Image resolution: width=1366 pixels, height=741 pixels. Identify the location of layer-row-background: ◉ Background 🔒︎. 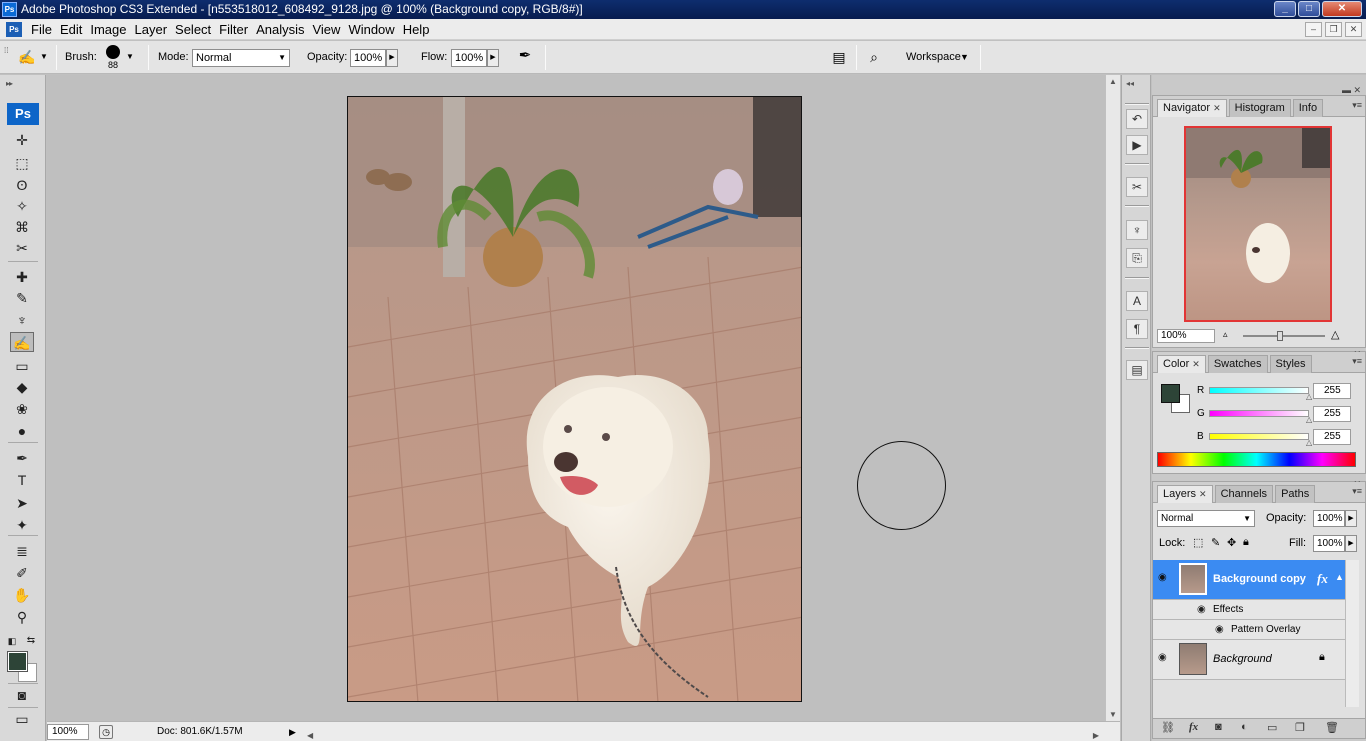
(1249, 660).